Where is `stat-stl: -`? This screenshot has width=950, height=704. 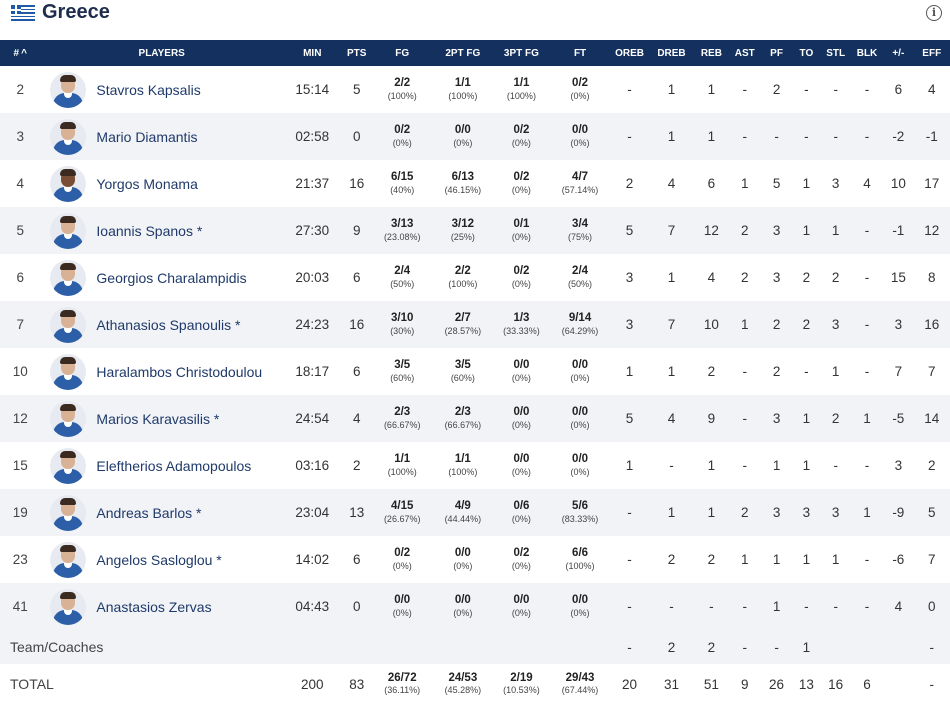
stat-stl: - is located at coordinates (835, 606).